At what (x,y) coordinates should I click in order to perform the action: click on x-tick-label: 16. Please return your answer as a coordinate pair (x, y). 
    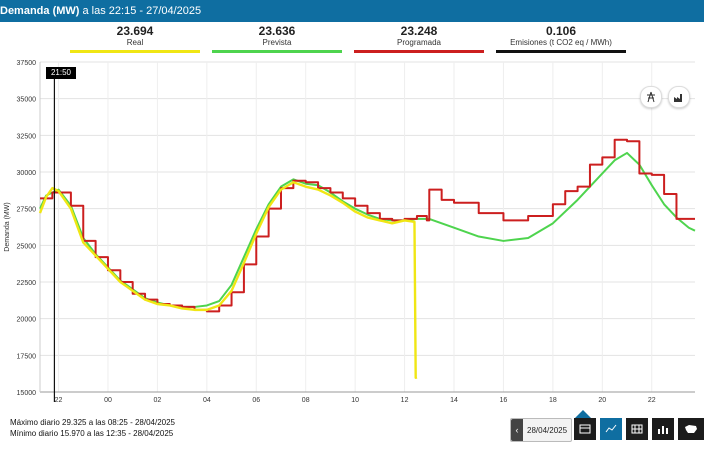
    Looking at the image, I should click on (504, 400).